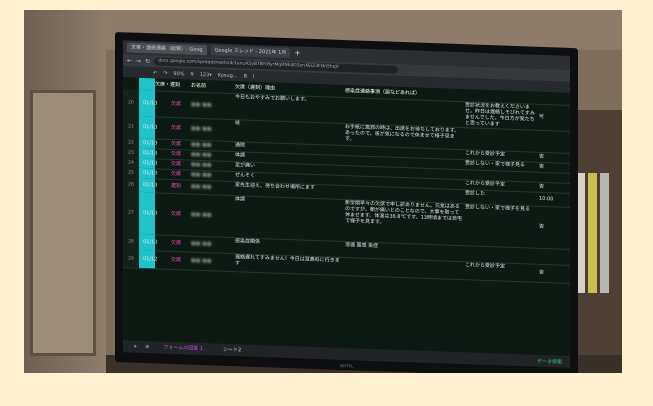  What do you see at coordinates (131, 184) in the screenshot?
I see `row-number: 26` at bounding box center [131, 184].